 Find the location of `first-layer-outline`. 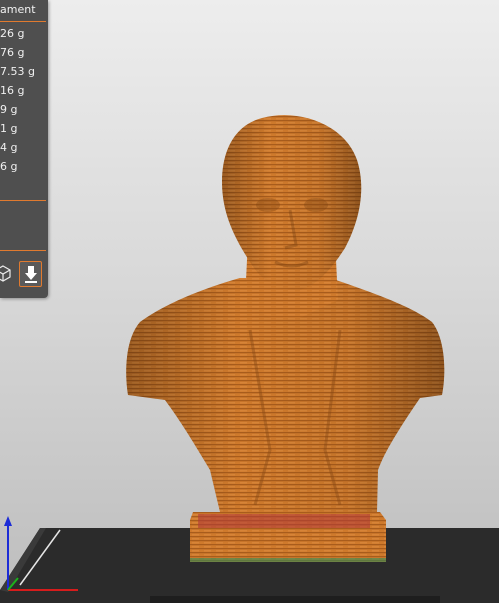

first-layer-outline is located at coordinates (288, 560).